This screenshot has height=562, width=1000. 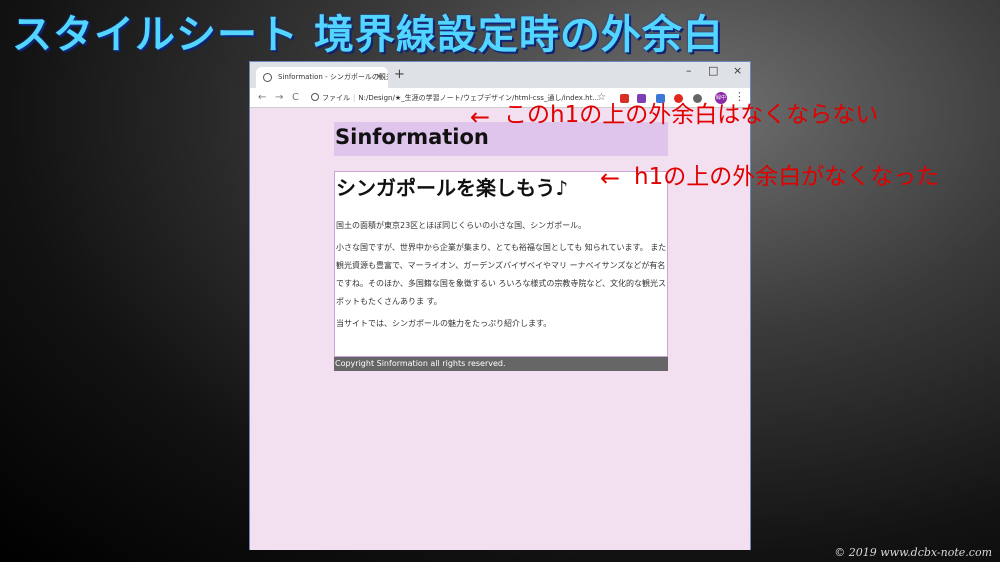 I want to click on back-arrow-icon: ←, so click(x=262, y=98).